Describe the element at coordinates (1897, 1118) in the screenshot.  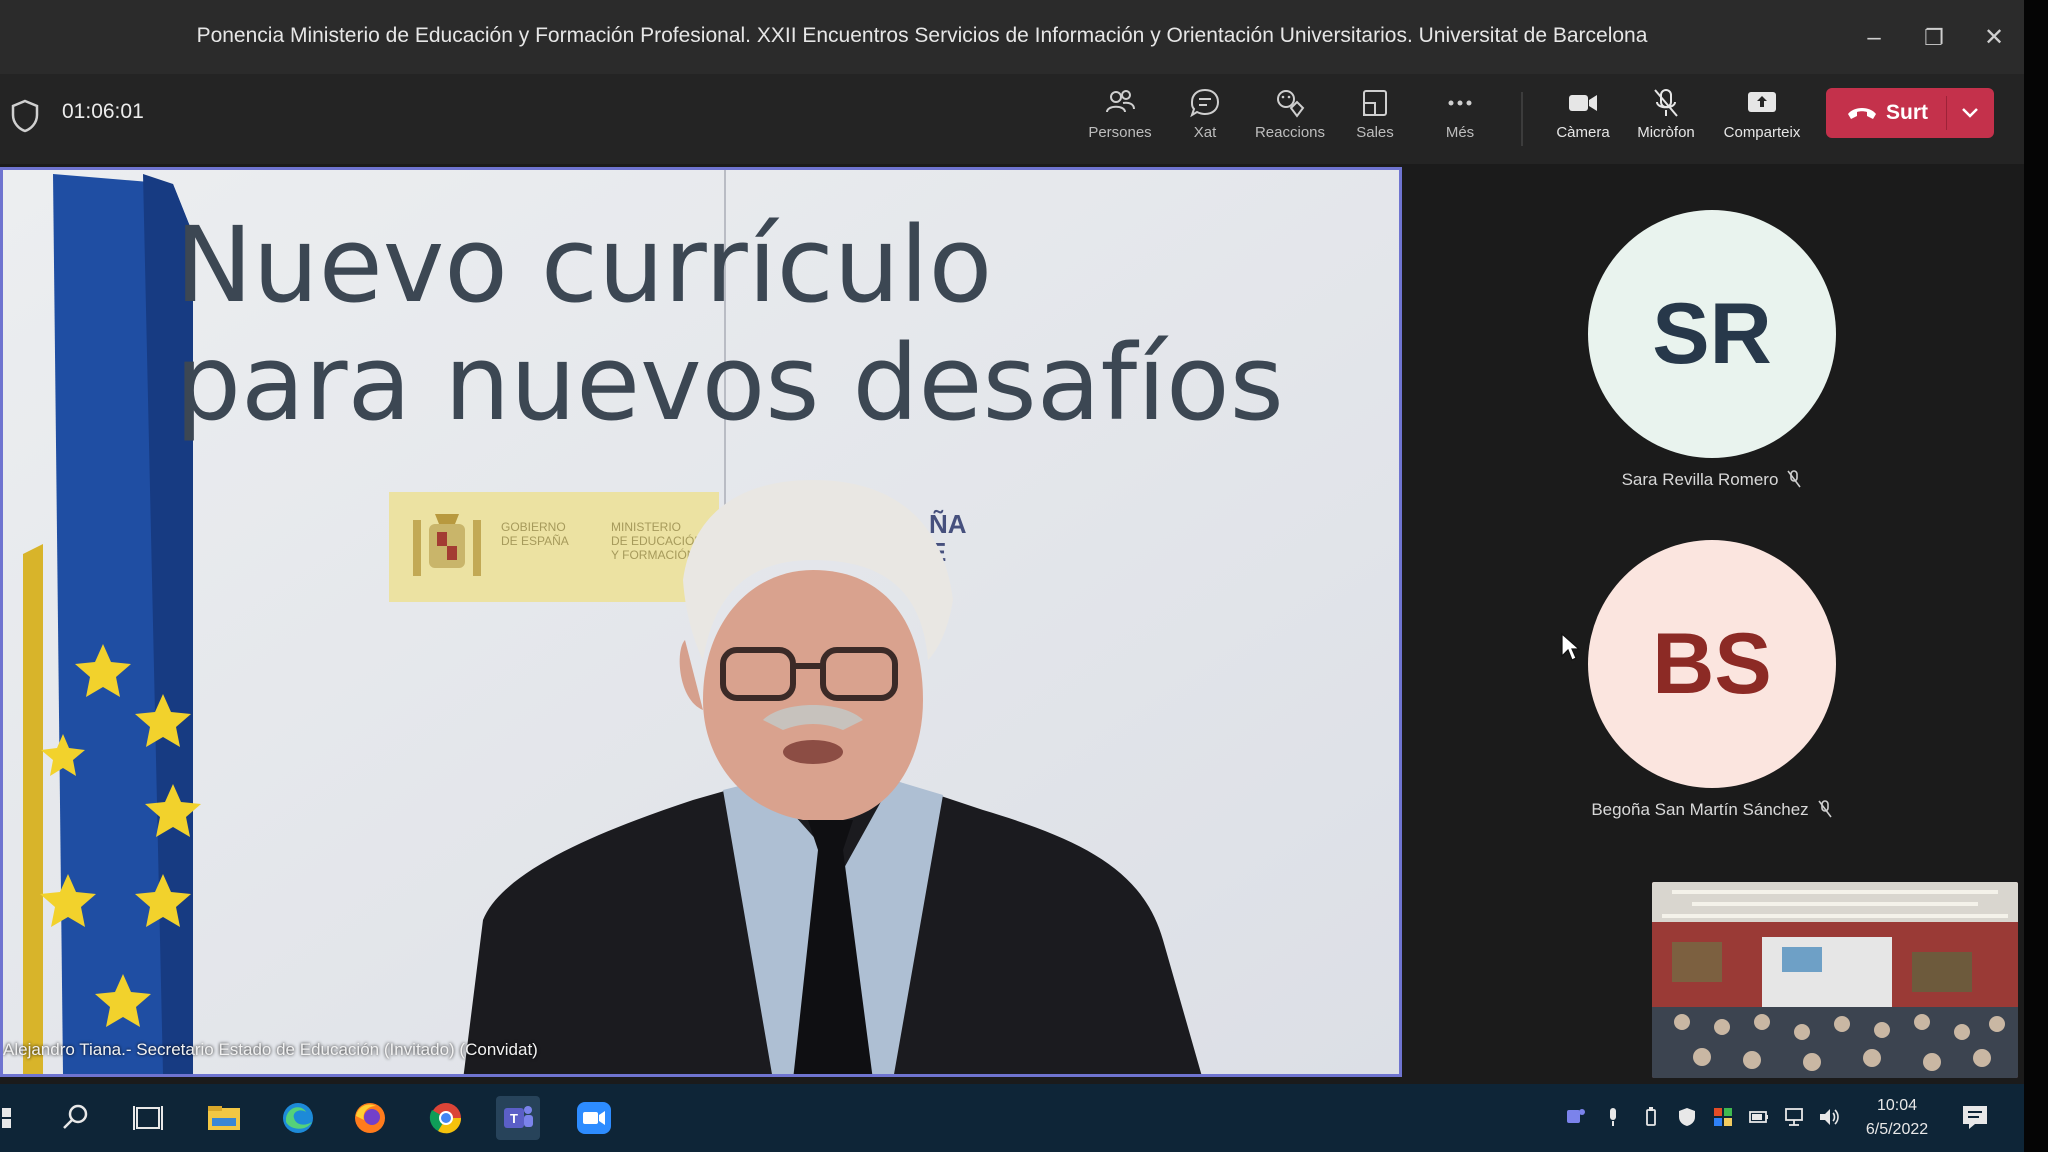
I see `taskbar-clock: 10:04 6/5/2022` at that location.